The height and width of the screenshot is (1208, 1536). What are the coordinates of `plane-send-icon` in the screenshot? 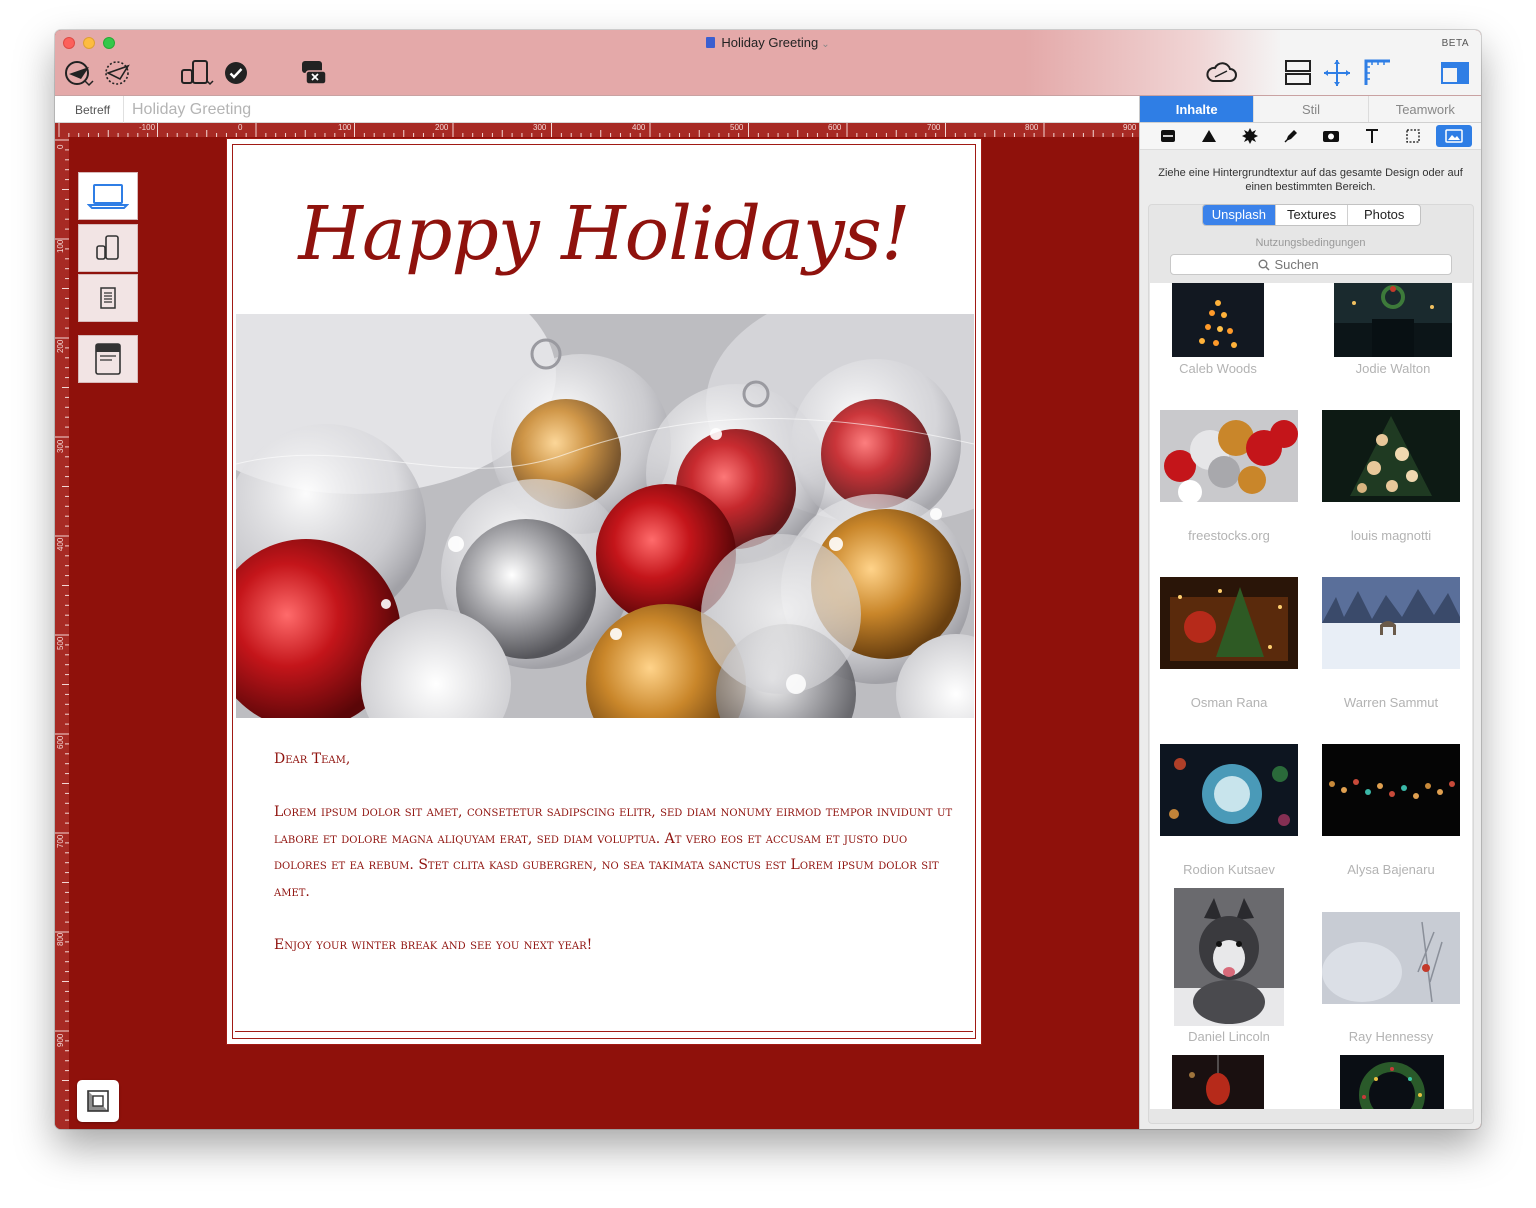 It's located at (79, 74).